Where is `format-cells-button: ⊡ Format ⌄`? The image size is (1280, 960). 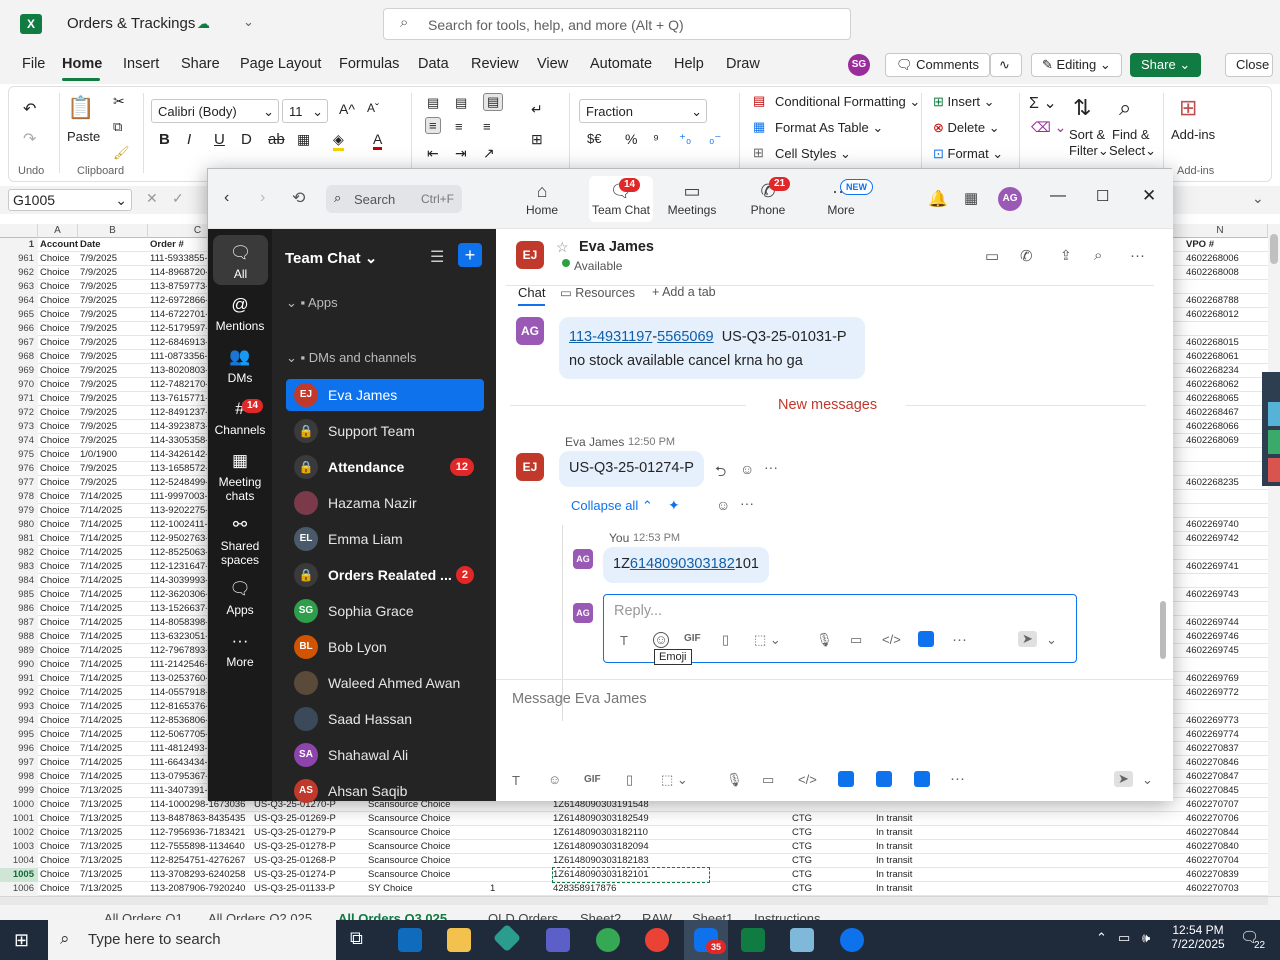
format-cells-button: ⊡ Format ⌄ is located at coordinates (968, 154).